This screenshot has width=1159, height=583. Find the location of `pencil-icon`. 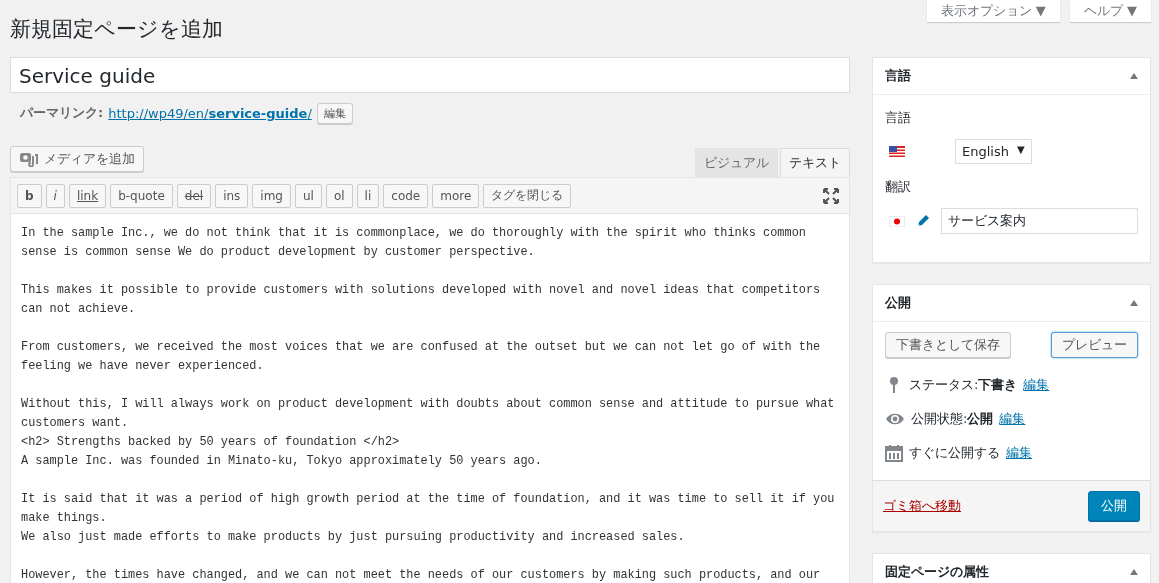

pencil-icon is located at coordinates (923, 221).